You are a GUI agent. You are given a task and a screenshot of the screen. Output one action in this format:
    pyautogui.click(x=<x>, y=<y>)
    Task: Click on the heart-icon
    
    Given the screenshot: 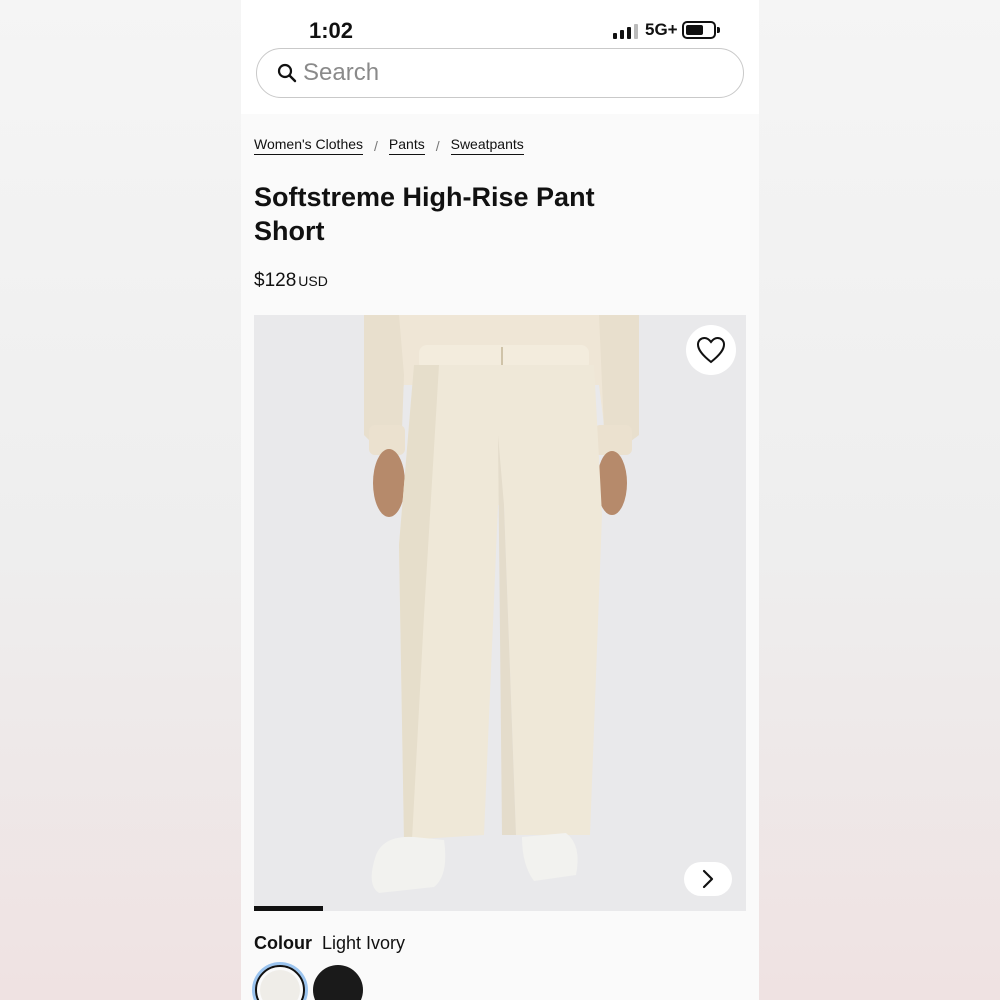 What is the action you would take?
    pyautogui.click(x=711, y=350)
    